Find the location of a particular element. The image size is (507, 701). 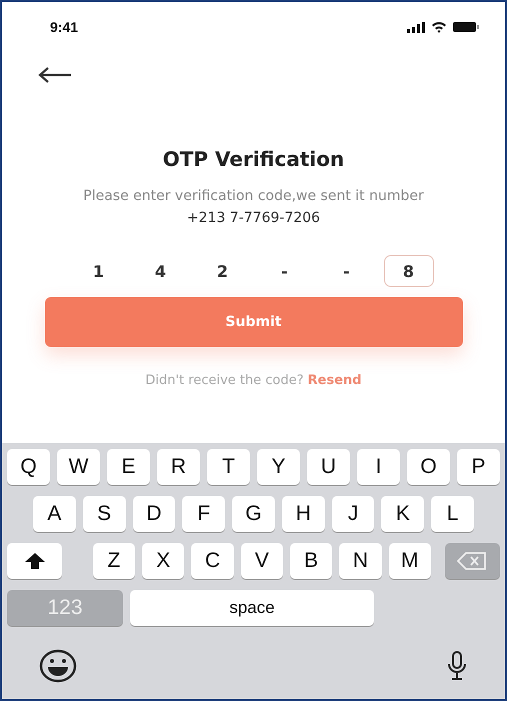

backspace-icon is located at coordinates (472, 561).